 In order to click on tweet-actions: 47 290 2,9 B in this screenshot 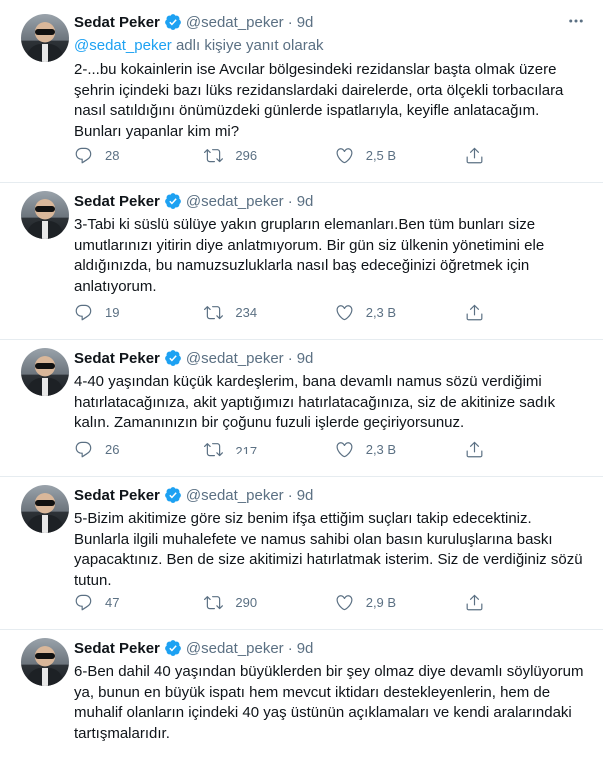, I will do `click(289, 602)`.